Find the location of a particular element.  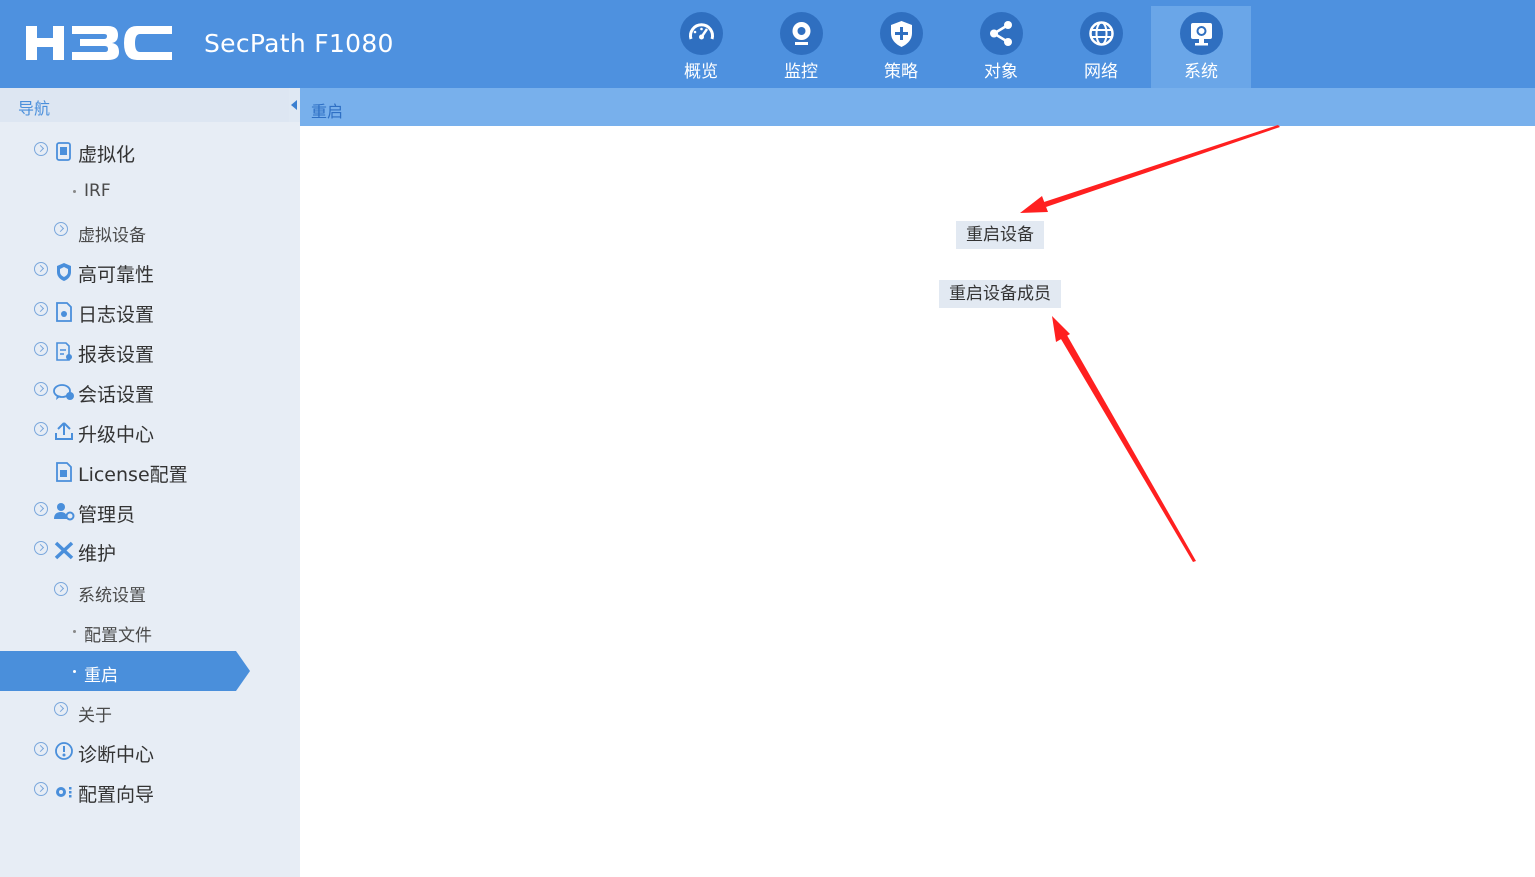

license-icon is located at coordinates (64, 472).